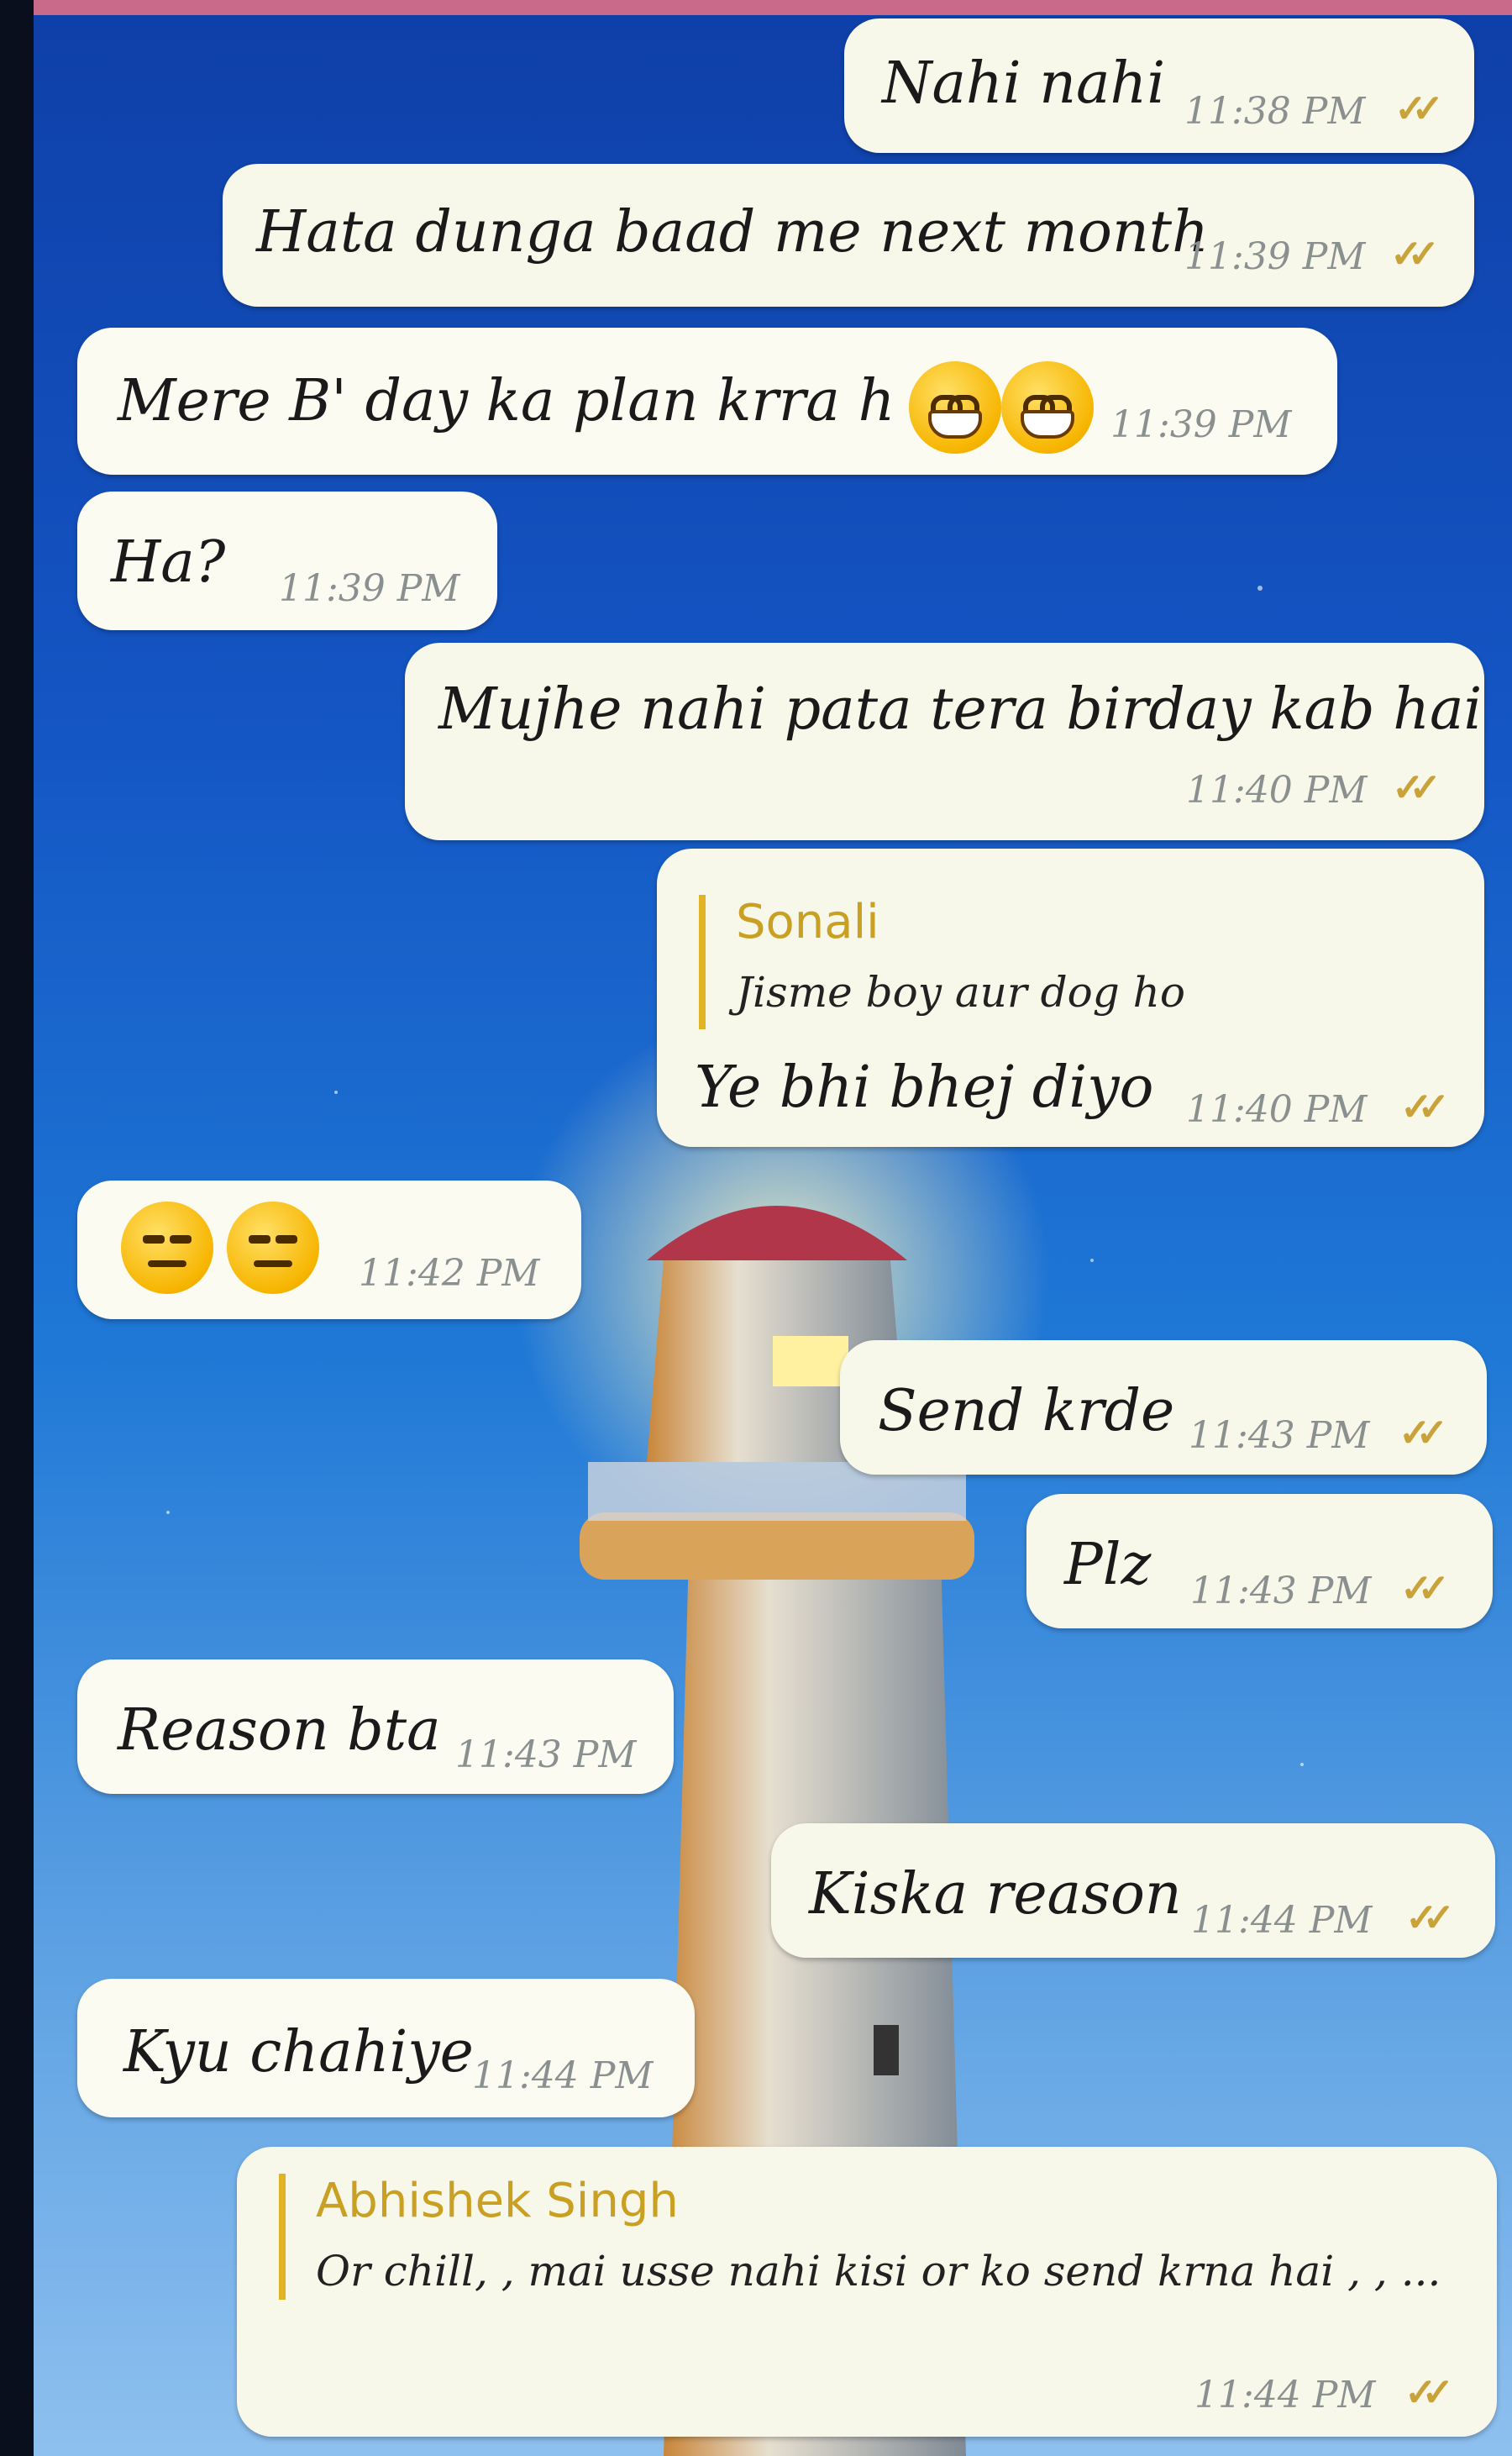 The image size is (1512, 2456). Describe the element at coordinates (287, 561) in the screenshot. I see `message-bubble-incoming: Ha? 11:39 PM` at that location.